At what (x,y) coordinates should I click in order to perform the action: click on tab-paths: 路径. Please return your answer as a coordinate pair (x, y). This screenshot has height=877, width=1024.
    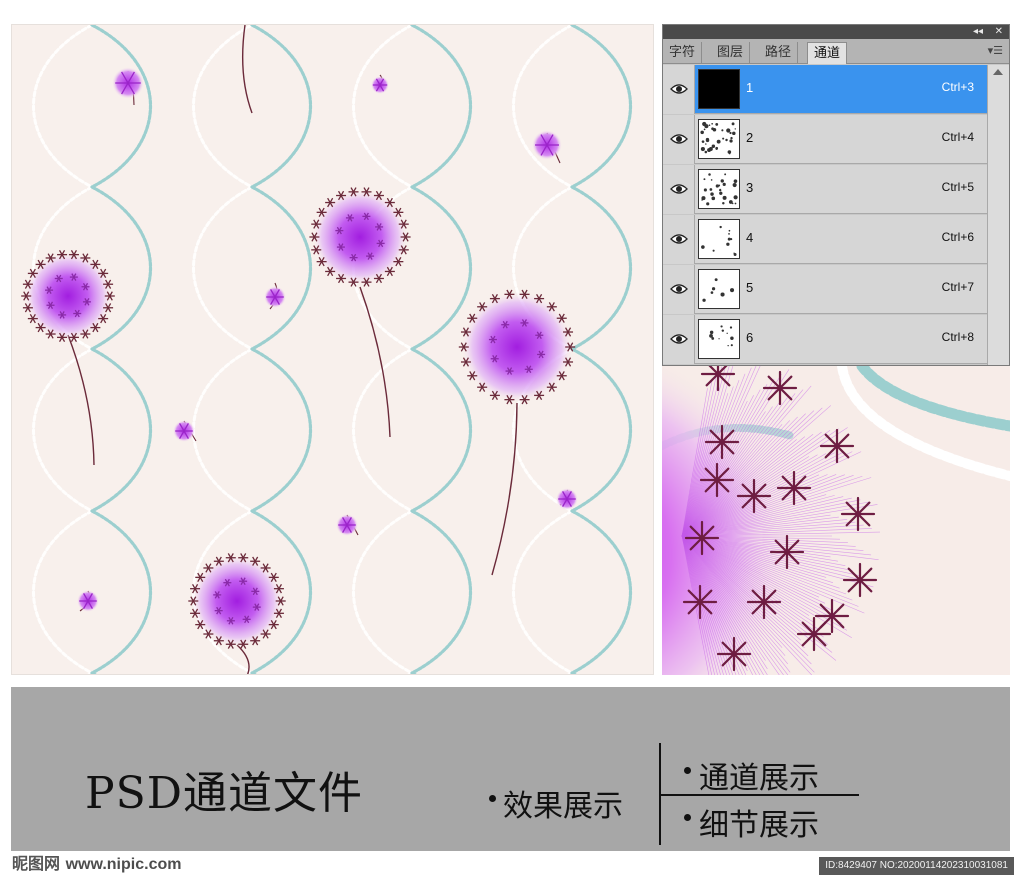
    Looking at the image, I should click on (779, 53).